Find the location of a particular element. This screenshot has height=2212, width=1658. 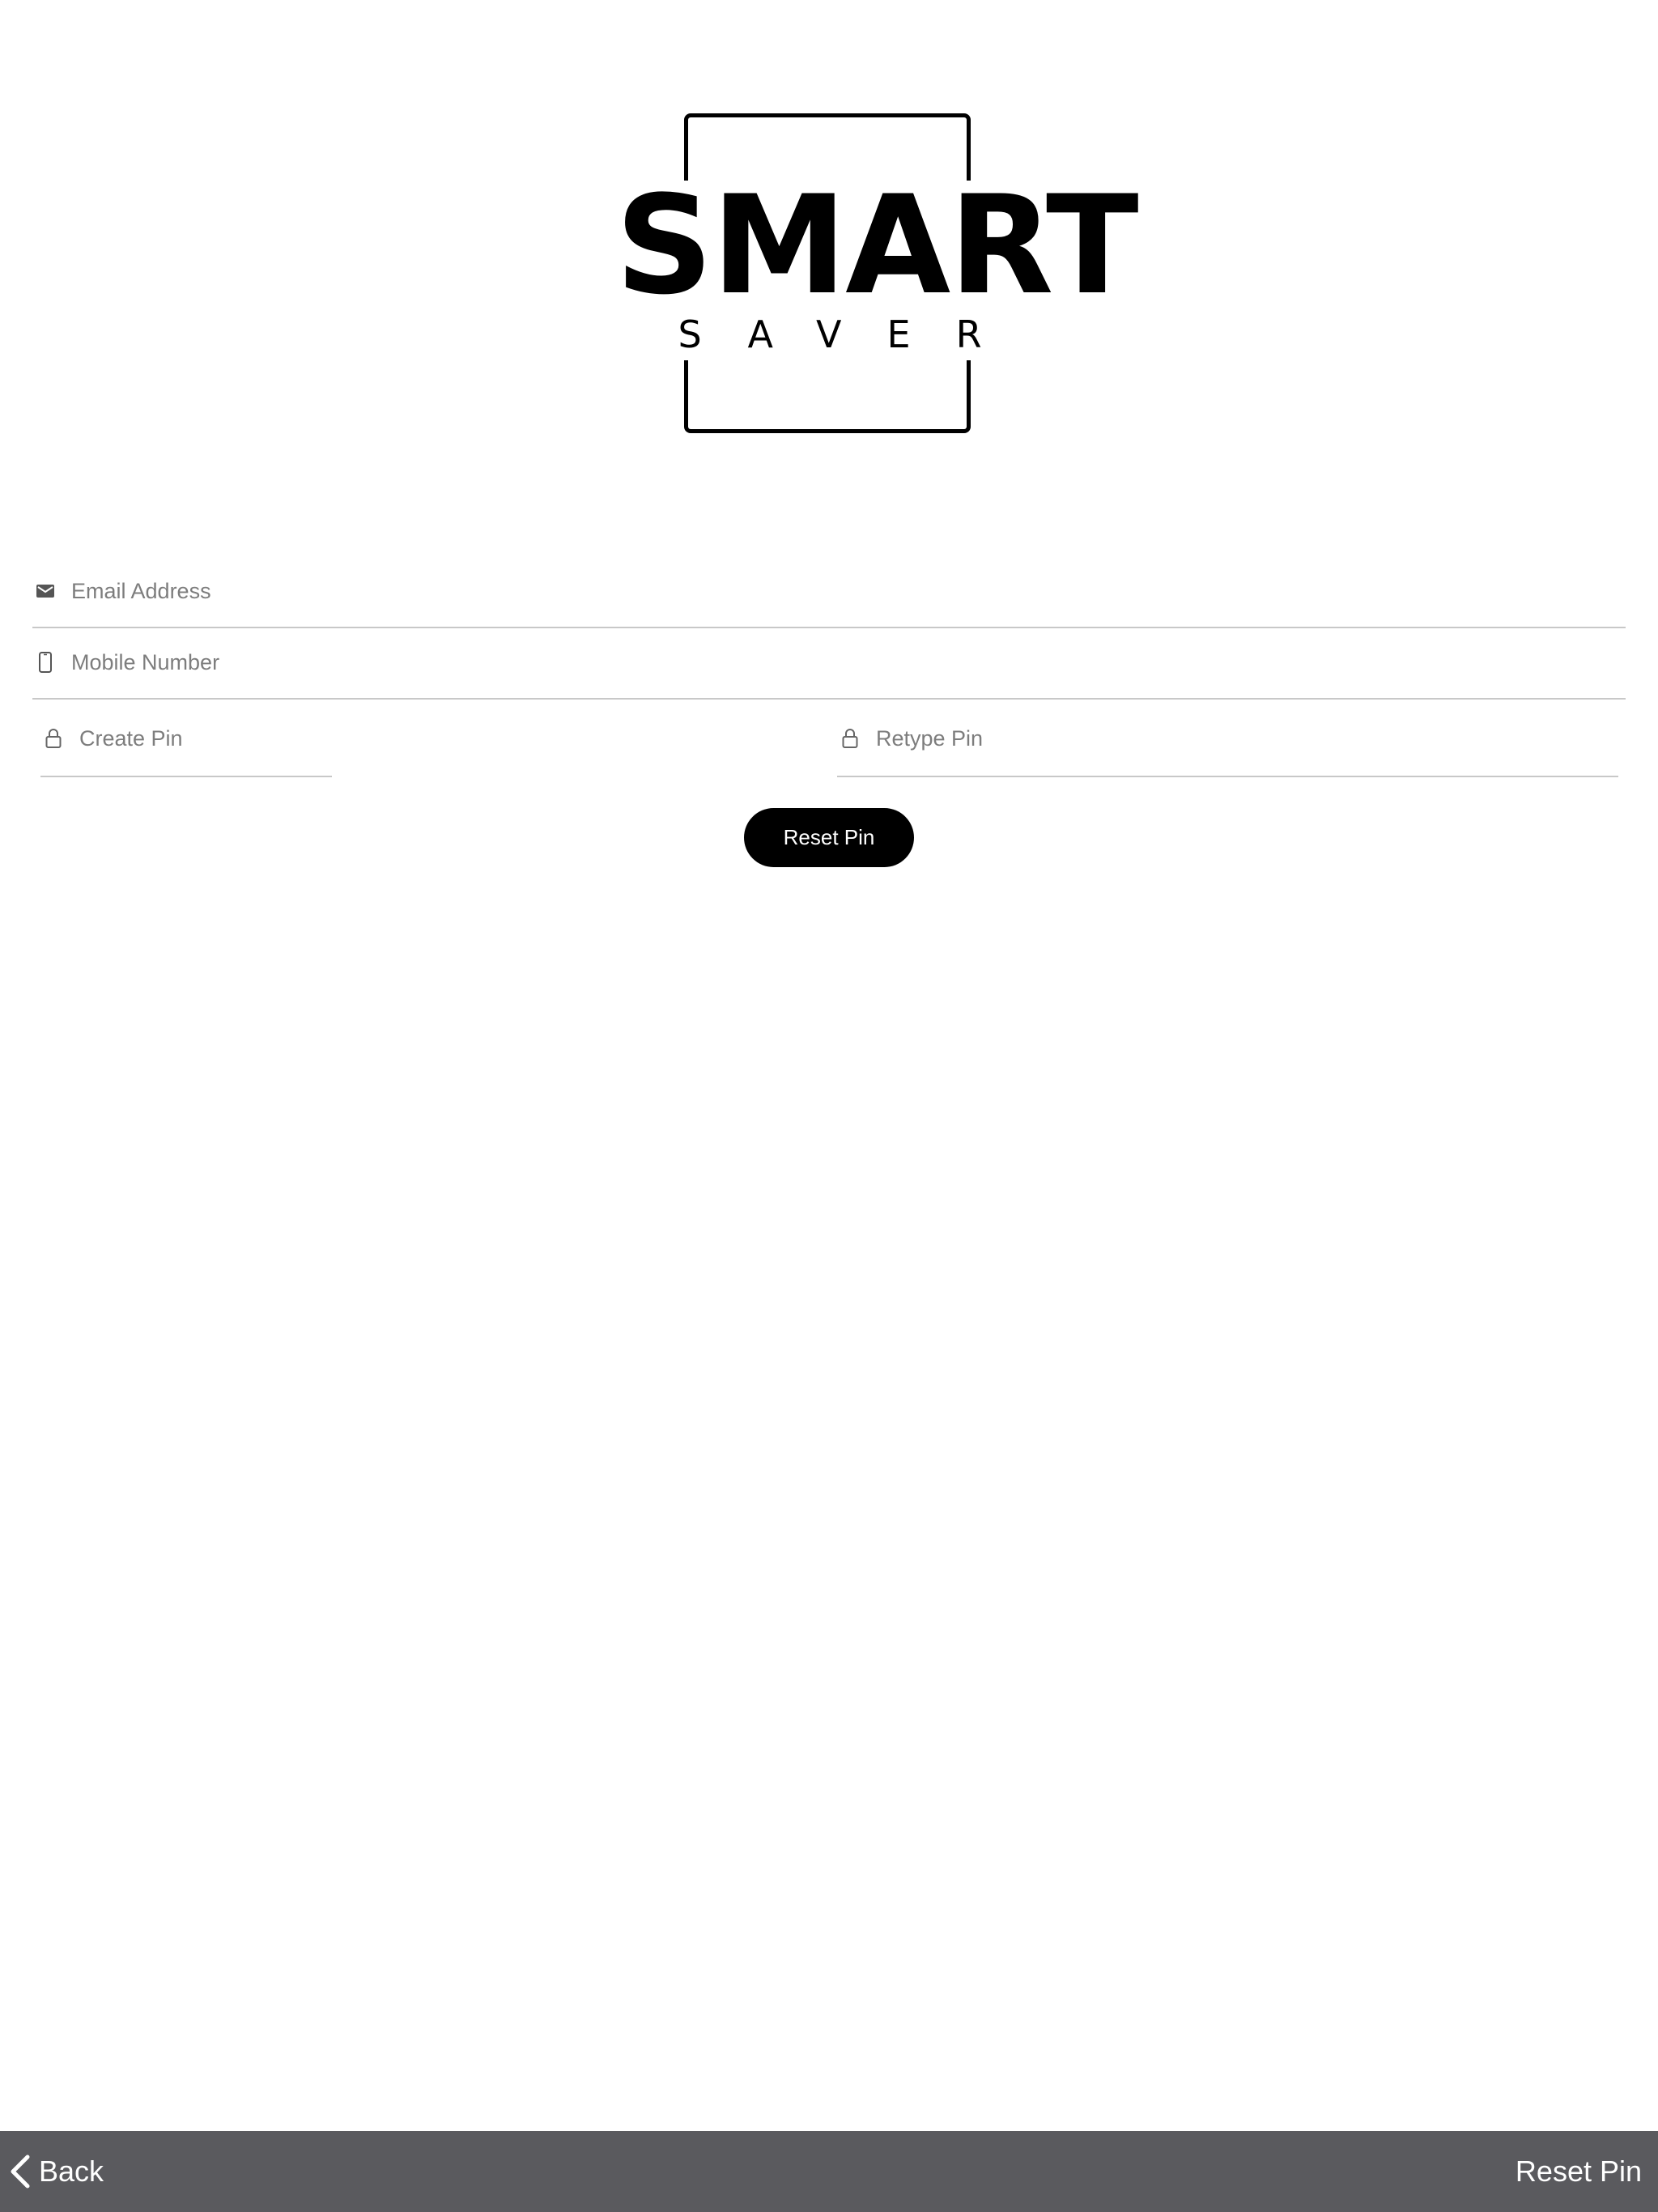

smart-saver-logo: SMART SAVER is located at coordinates (877, 273).